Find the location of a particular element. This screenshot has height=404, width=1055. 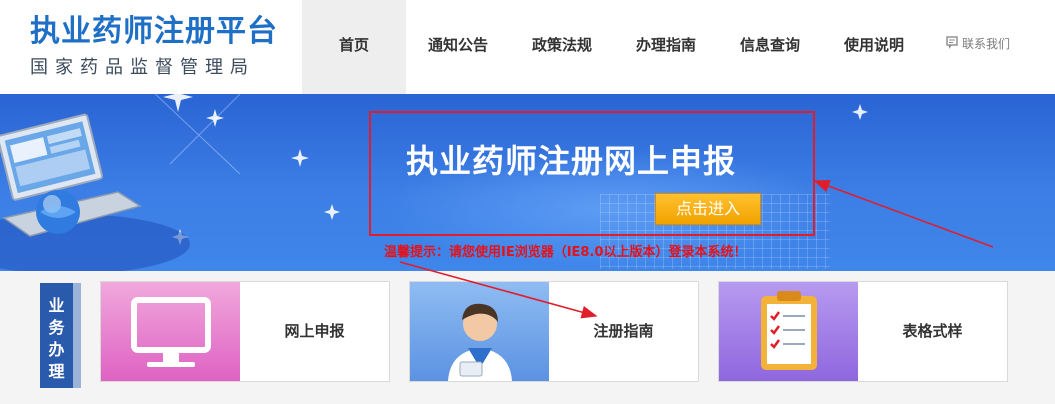

card-label: 网上申报 is located at coordinates (314, 331).